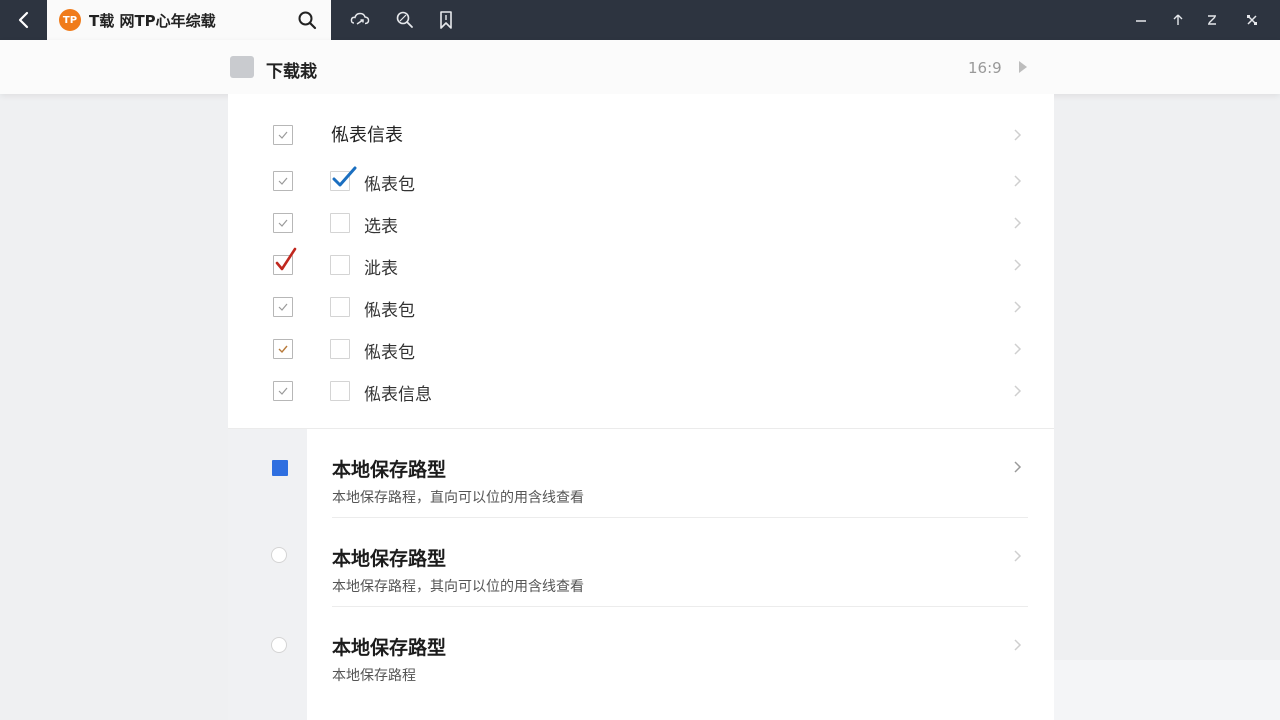 This screenshot has height=720, width=1280. Describe the element at coordinates (1212, 20) in the screenshot. I see `collapse-icon` at that location.